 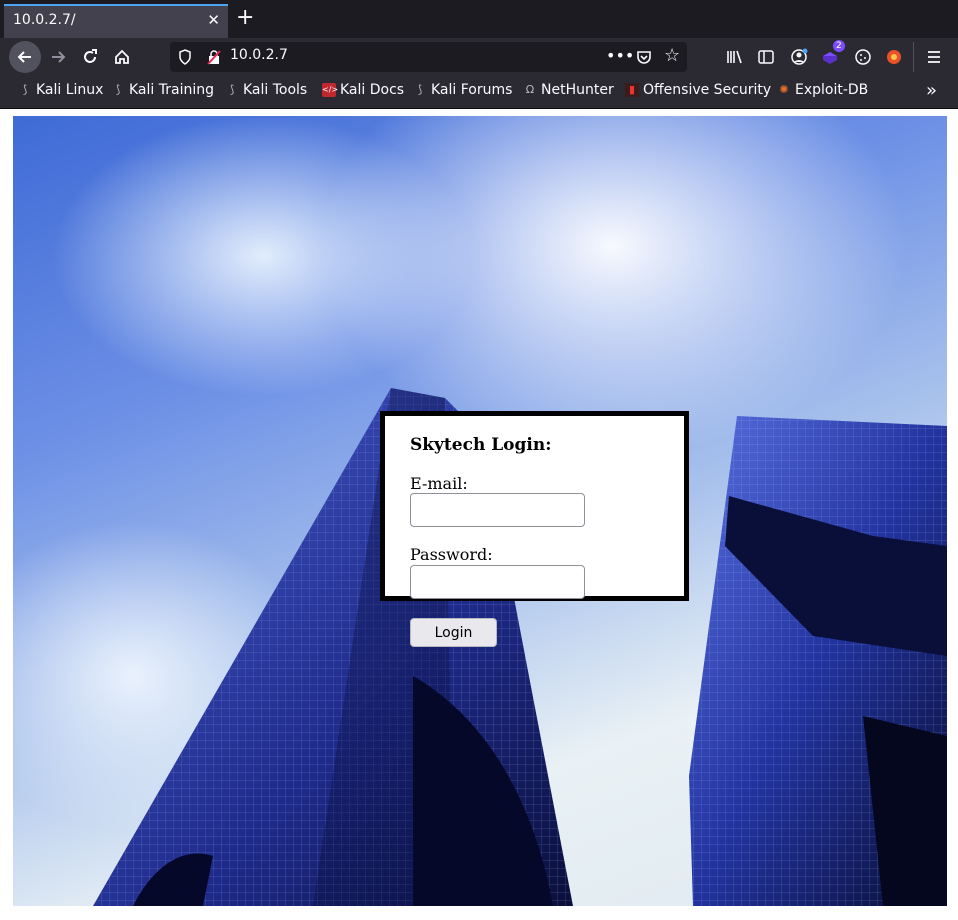 What do you see at coordinates (894, 57) in the screenshot?
I see `addon-fox-icon` at bounding box center [894, 57].